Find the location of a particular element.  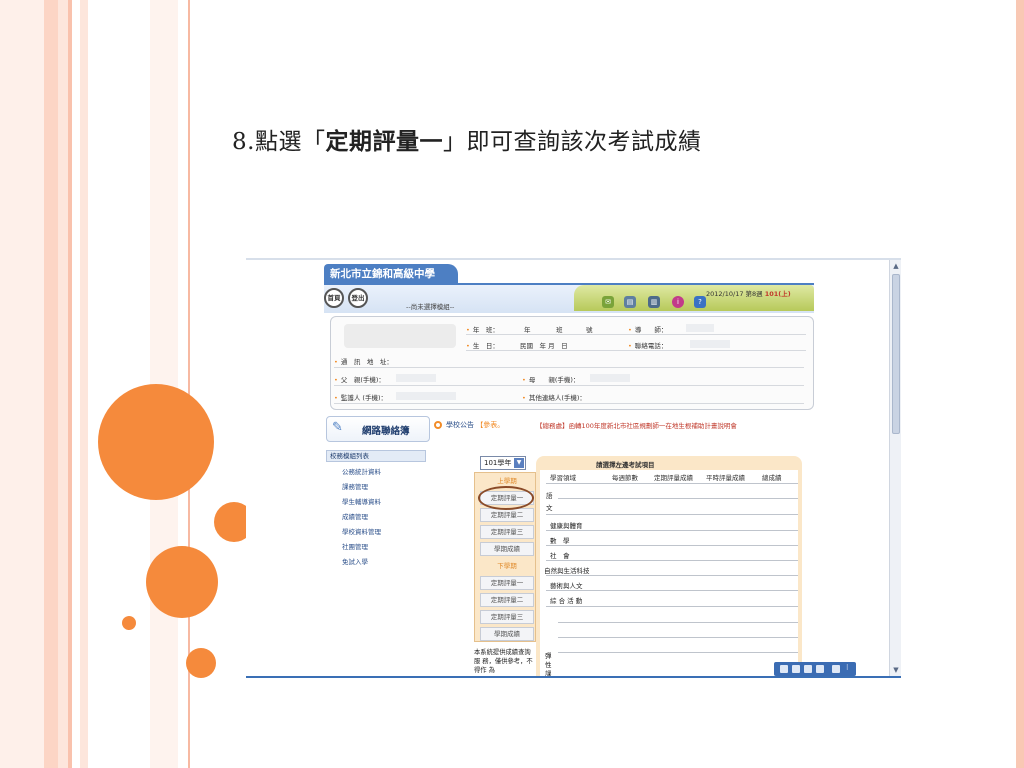

col-head-exam: 定期評量成績 is located at coordinates (673, 478).